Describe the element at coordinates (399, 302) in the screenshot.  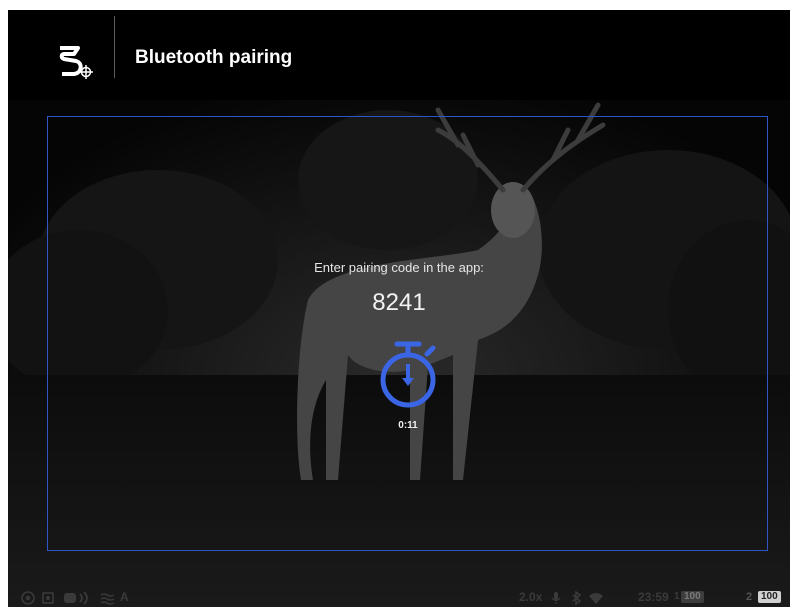
I see `pairing-code: 8241` at that location.